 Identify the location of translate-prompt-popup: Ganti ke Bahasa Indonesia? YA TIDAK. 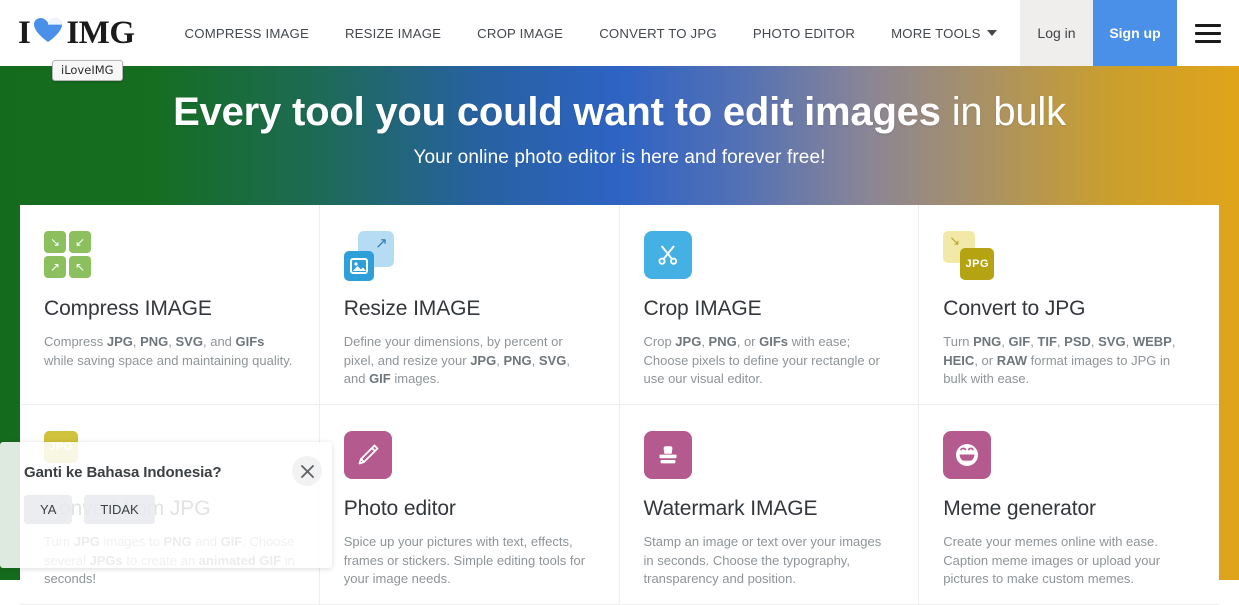
(166, 505).